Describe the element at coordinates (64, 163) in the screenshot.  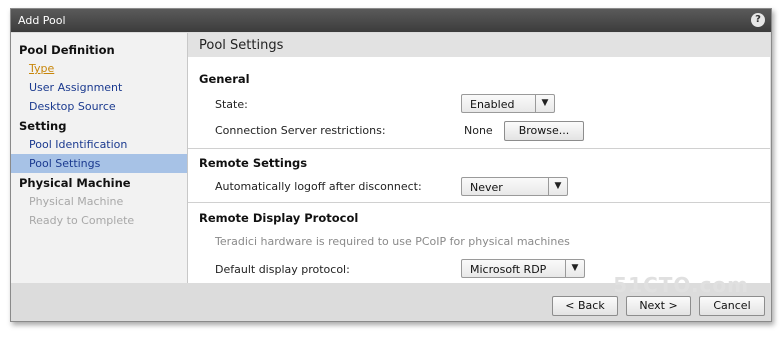
I see `nav-item-pool-settings: Pool Settings` at that location.